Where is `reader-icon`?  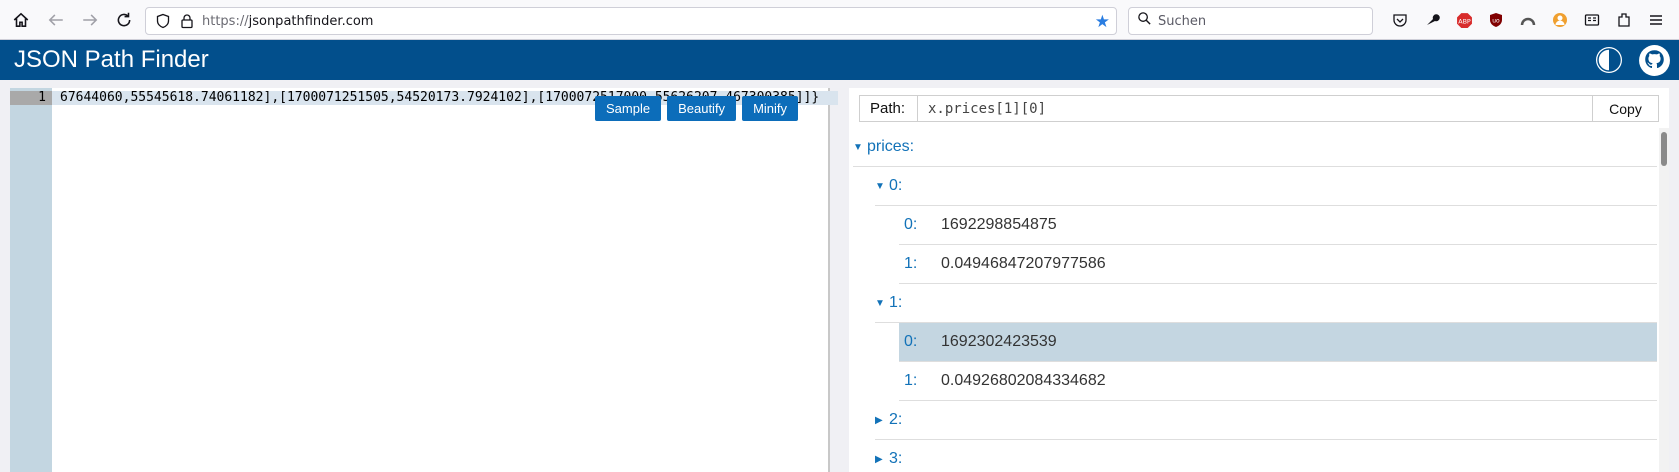
reader-icon is located at coordinates (1592, 20).